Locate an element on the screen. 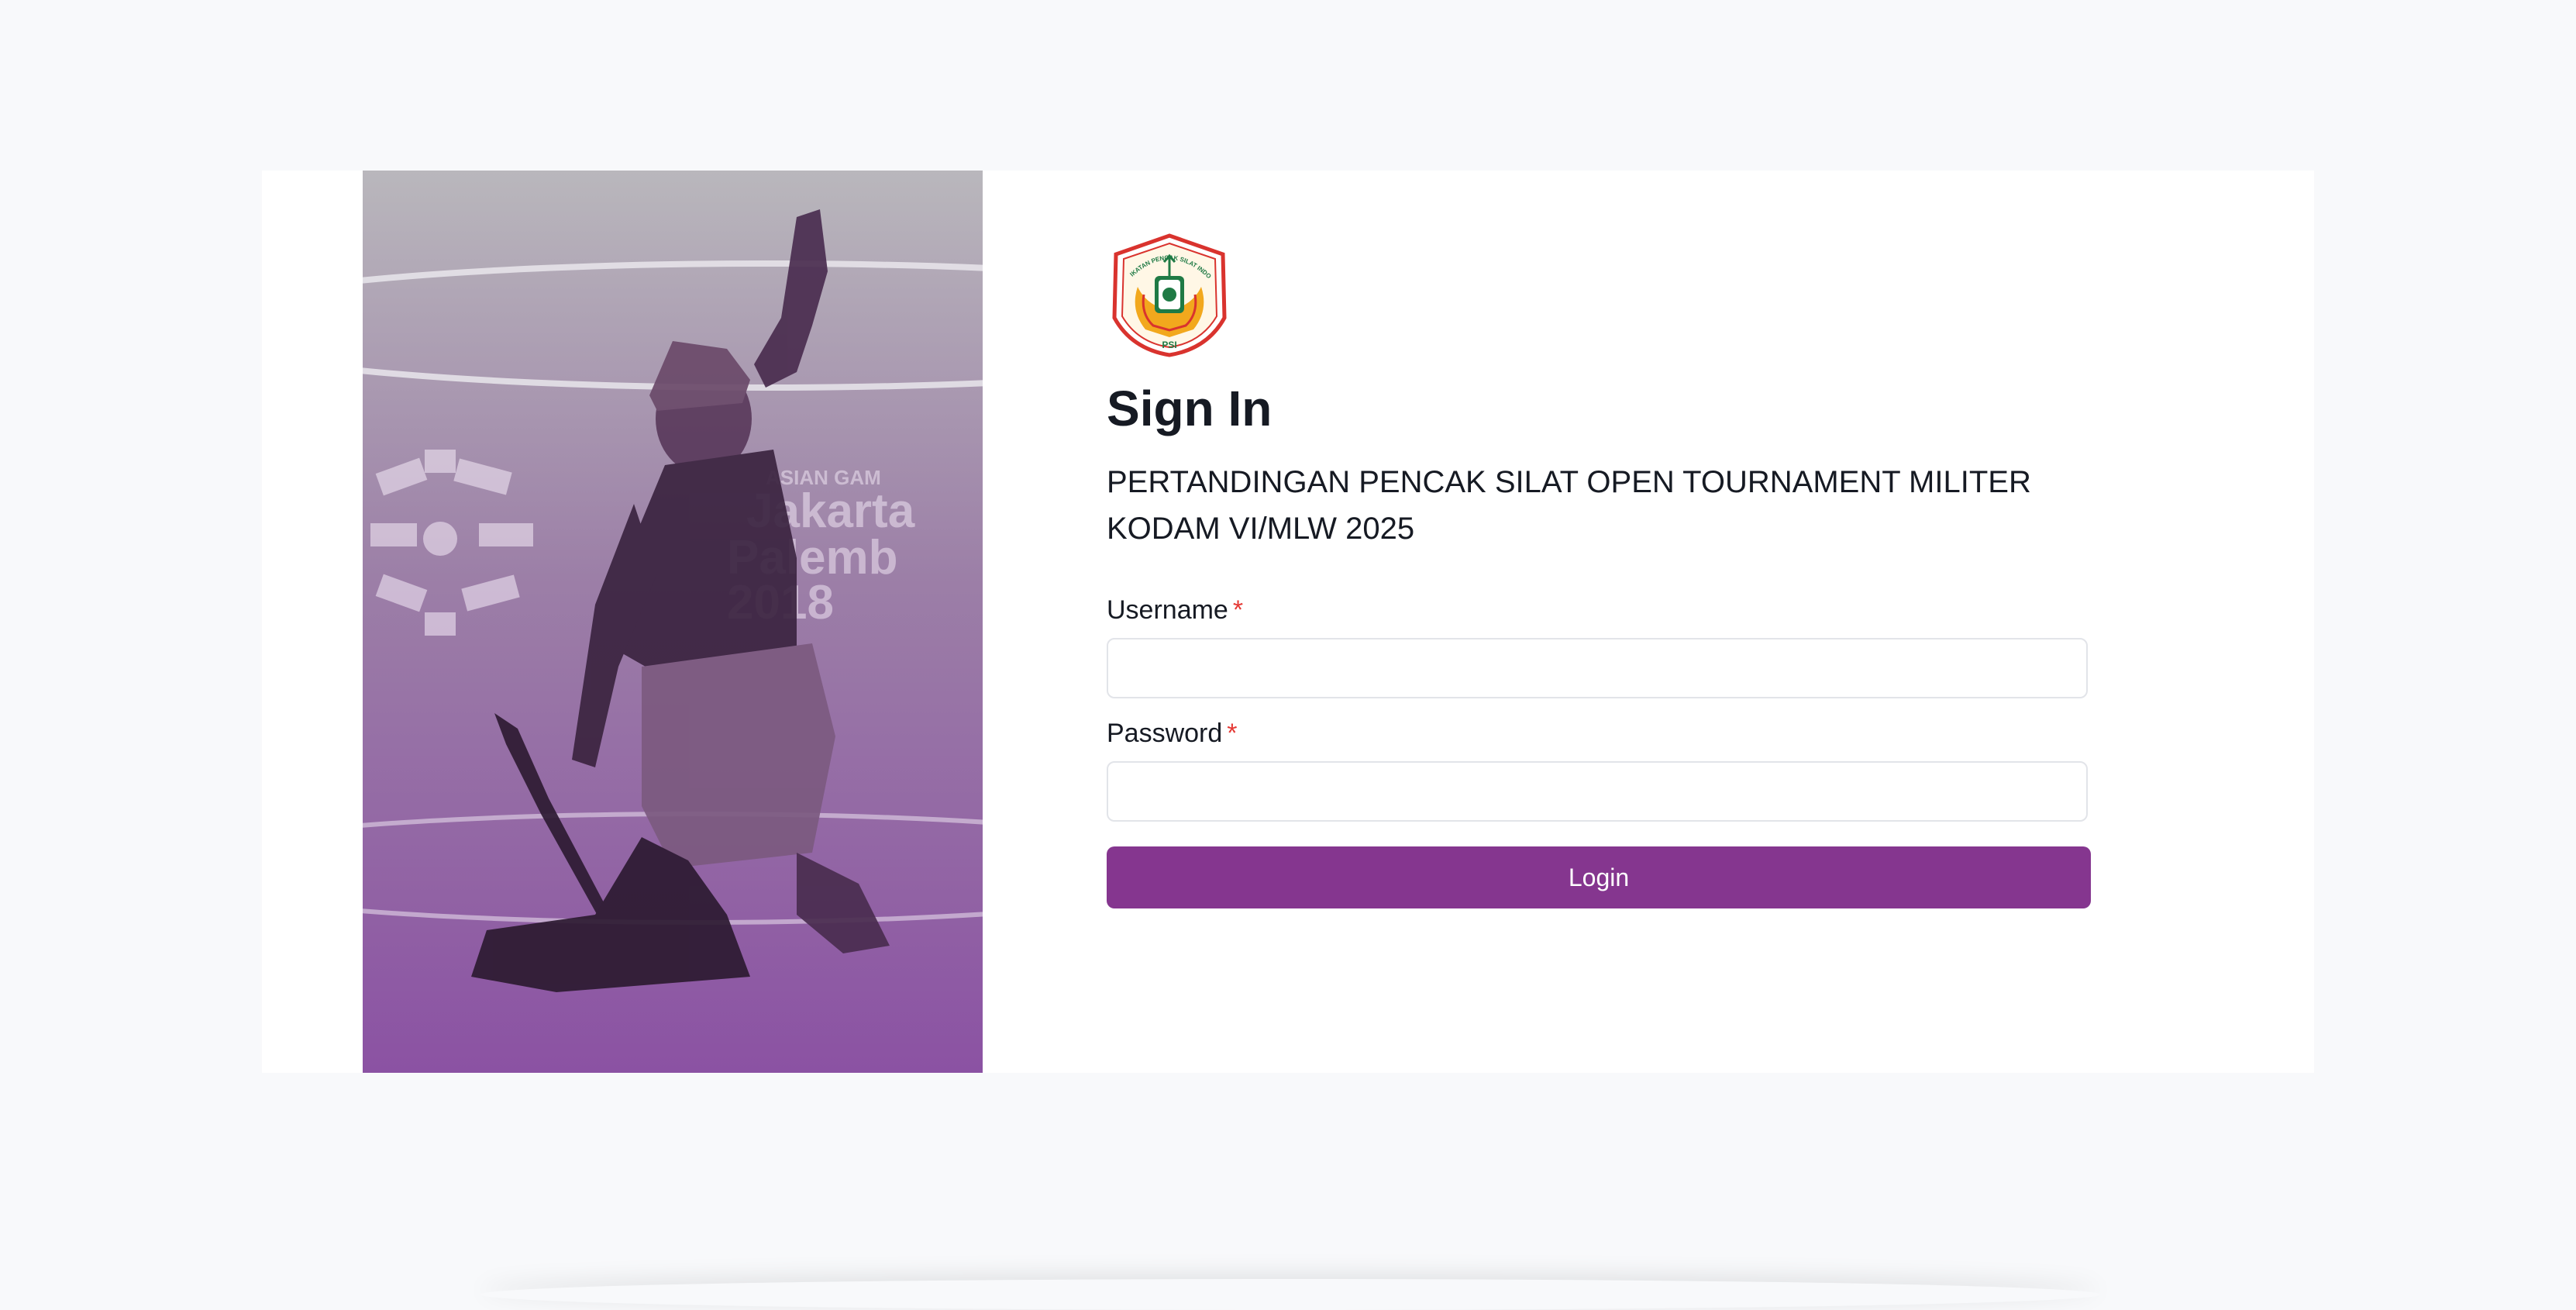 This screenshot has height=1310, width=2576. password-input is located at coordinates (1597, 791).